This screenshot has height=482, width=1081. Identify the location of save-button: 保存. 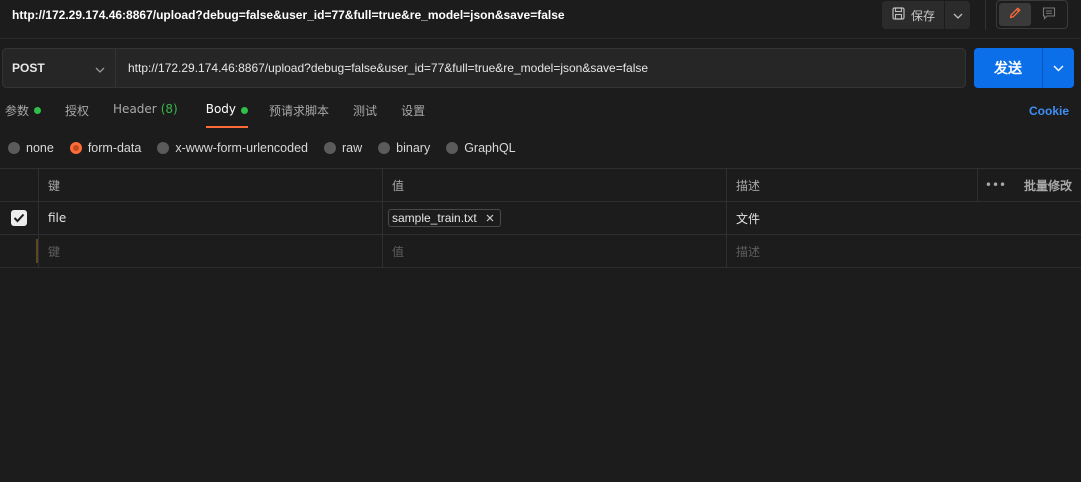
(913, 15).